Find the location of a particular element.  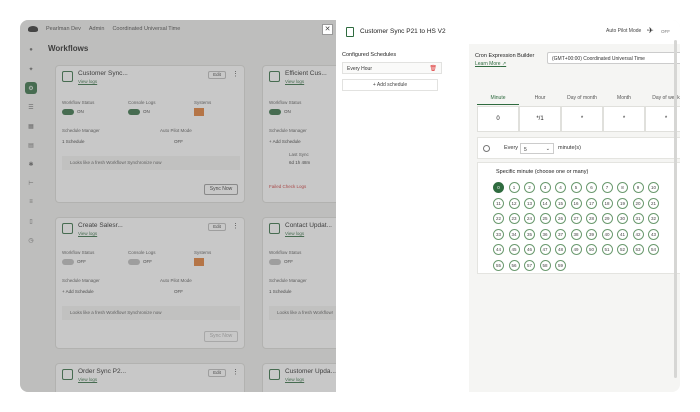

minute-option: 9 is located at coordinates (638, 187).